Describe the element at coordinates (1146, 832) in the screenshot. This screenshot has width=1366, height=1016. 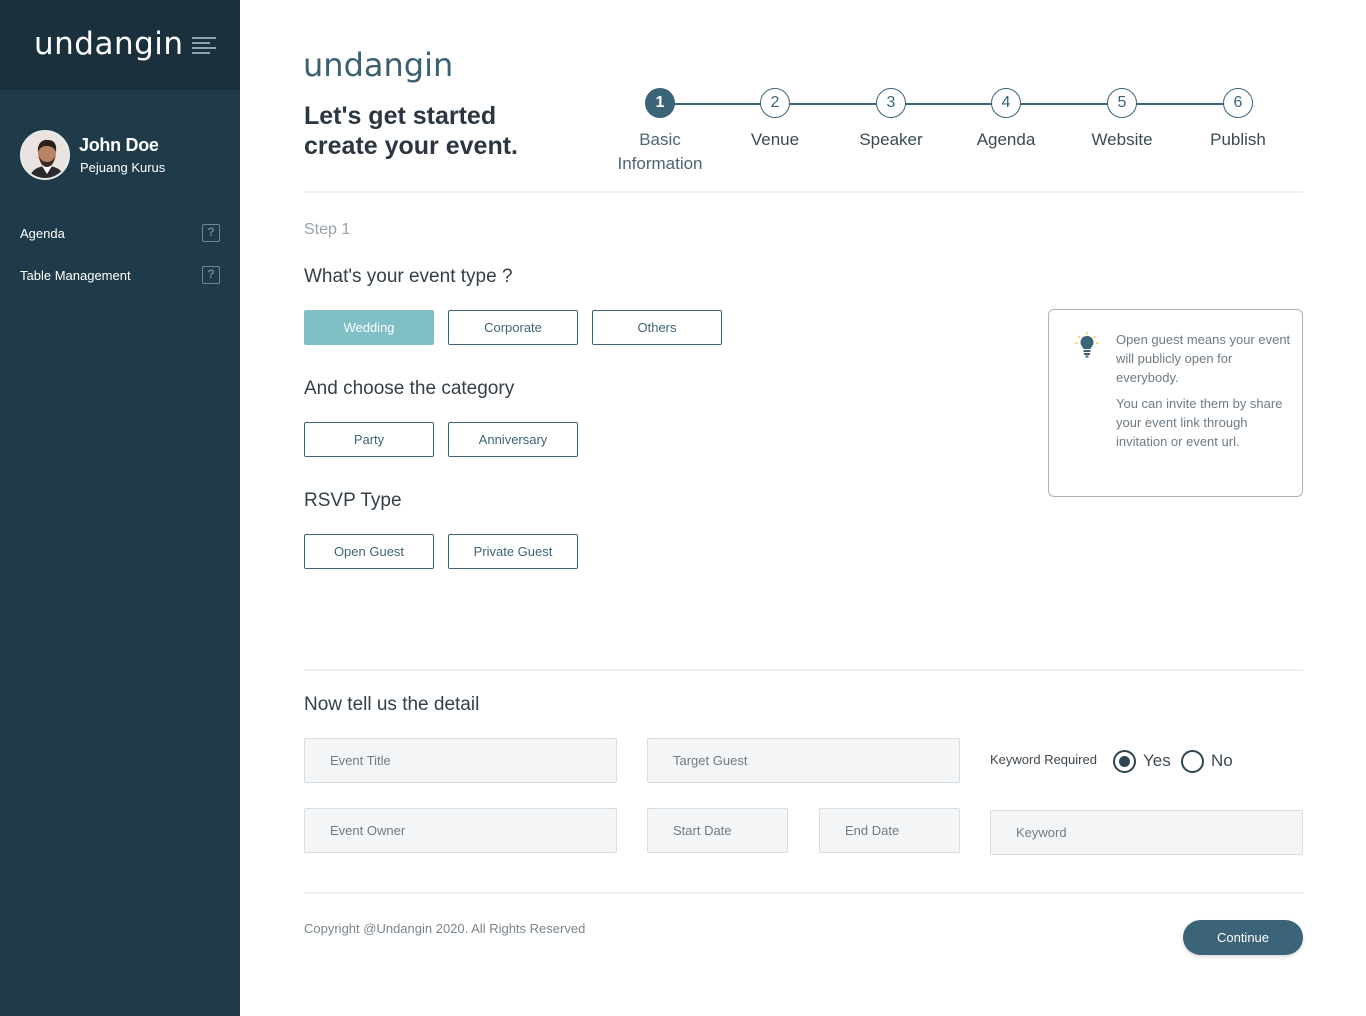
I see `keyword-input: Keyword` at that location.